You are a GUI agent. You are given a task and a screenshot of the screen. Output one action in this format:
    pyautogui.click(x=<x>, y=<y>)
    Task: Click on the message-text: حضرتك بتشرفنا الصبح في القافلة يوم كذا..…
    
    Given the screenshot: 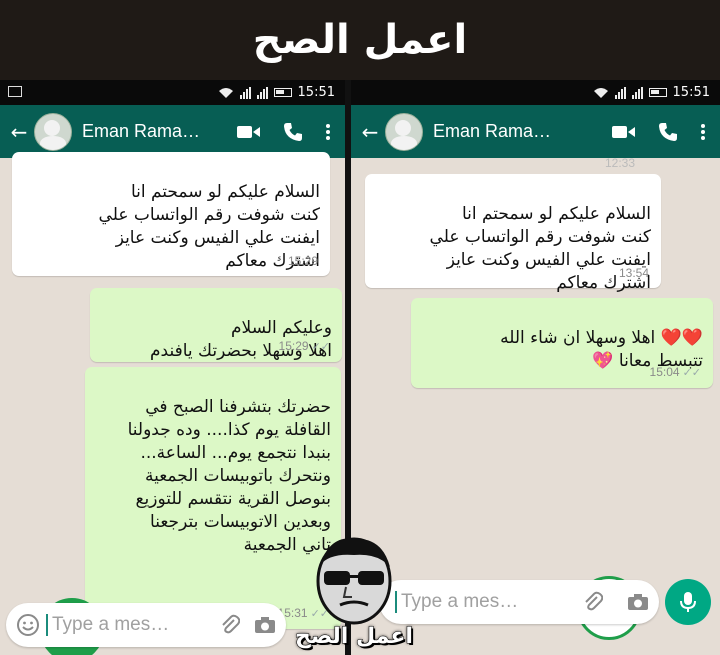 What is the action you would take?
    pyautogui.click(x=229, y=476)
    